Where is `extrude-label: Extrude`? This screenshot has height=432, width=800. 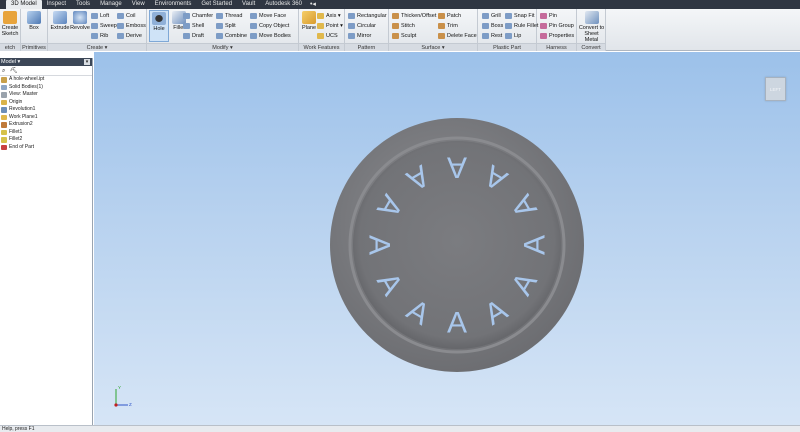
extrude-label: Extrude is located at coordinates (60, 28).